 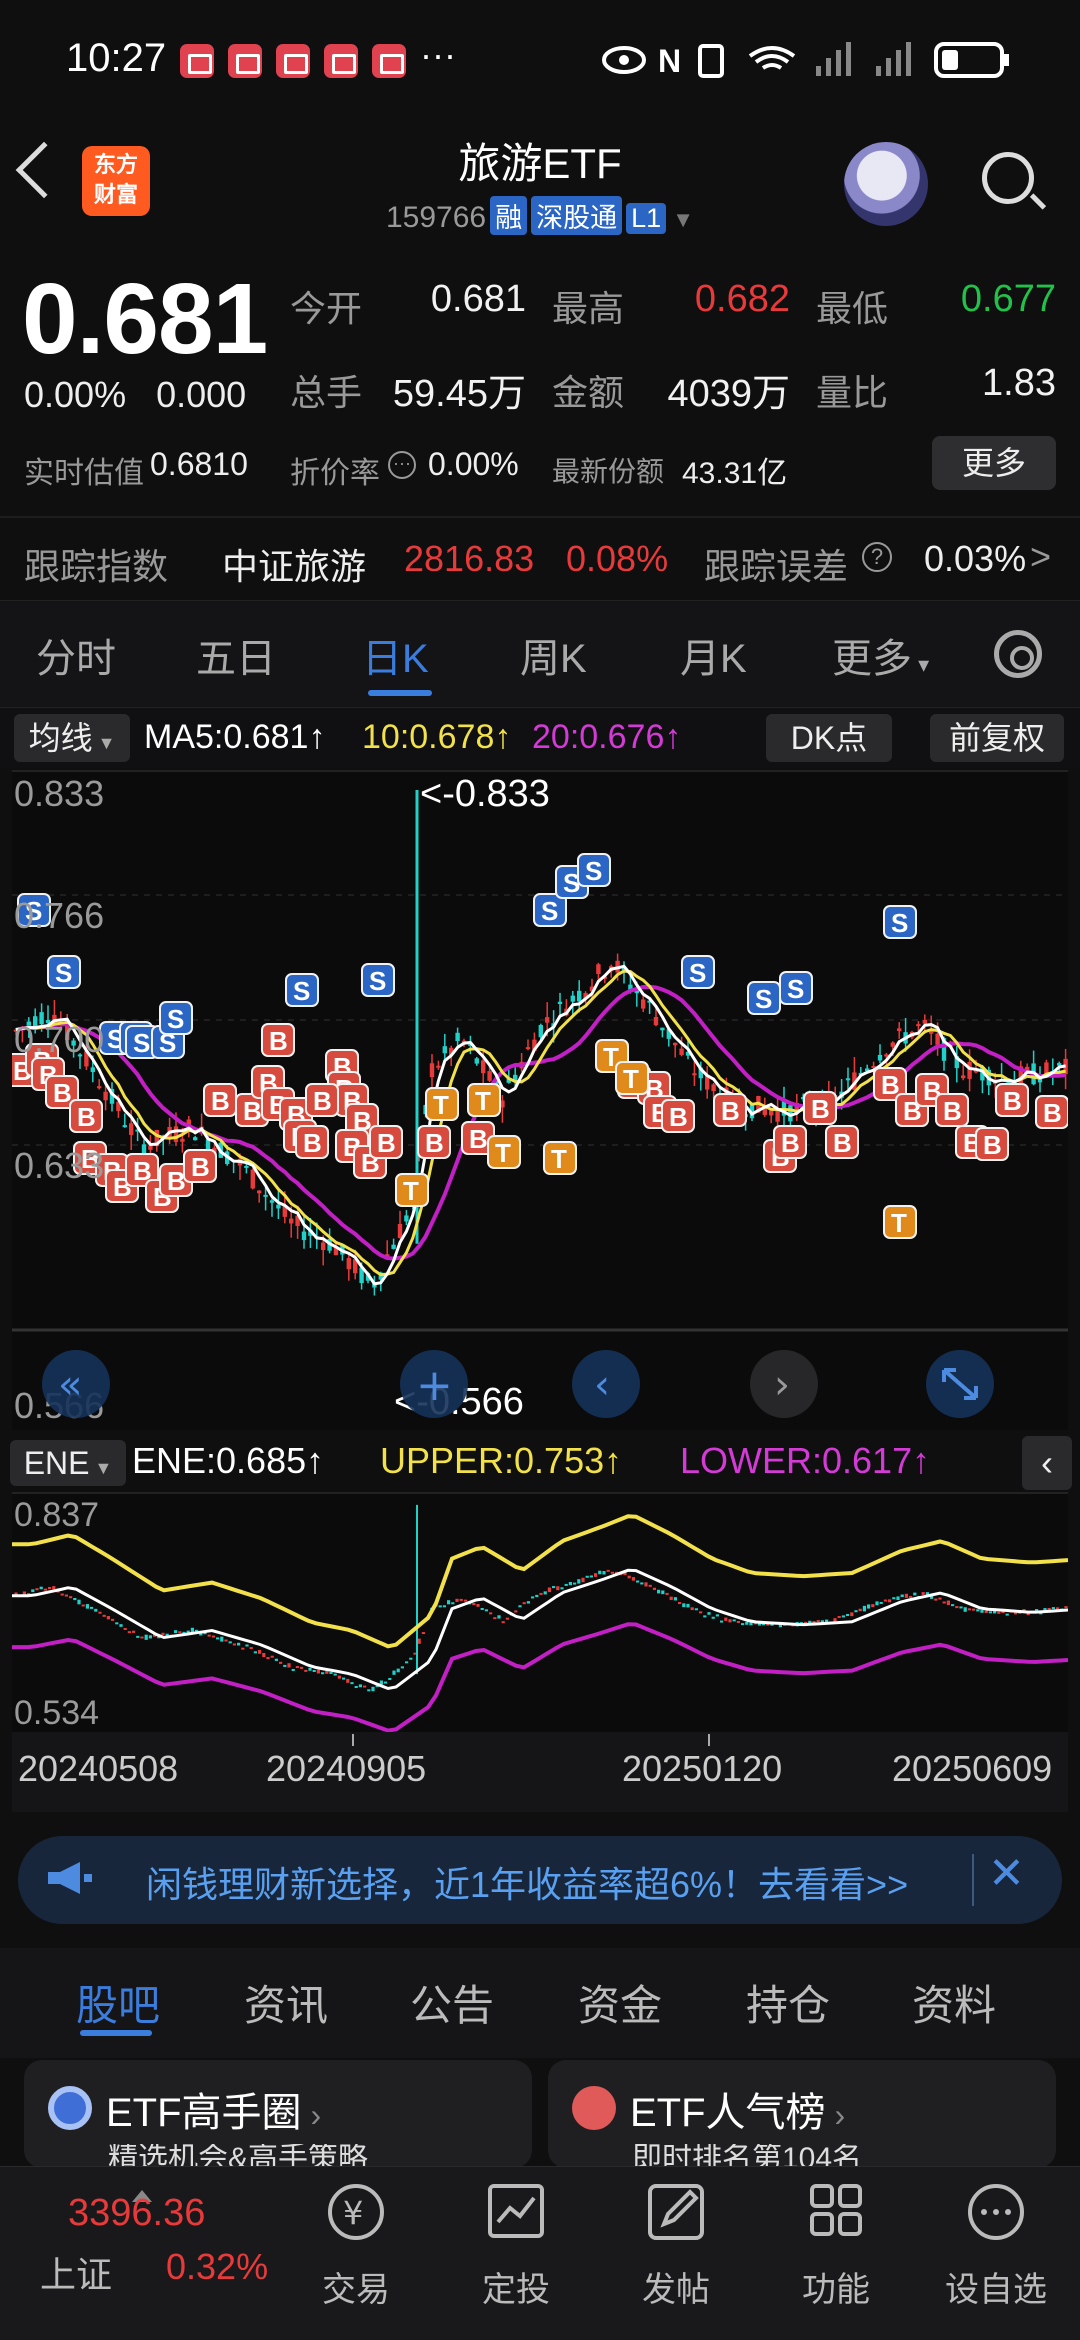 What do you see at coordinates (877, 557) in the screenshot?
I see `help-icon: ?` at bounding box center [877, 557].